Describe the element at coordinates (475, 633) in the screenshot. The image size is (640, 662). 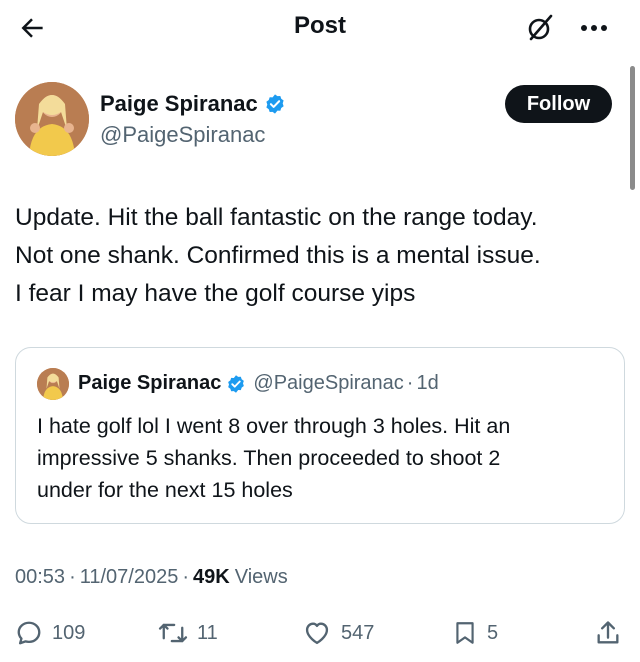
I see `bookmark-button: 5` at that location.